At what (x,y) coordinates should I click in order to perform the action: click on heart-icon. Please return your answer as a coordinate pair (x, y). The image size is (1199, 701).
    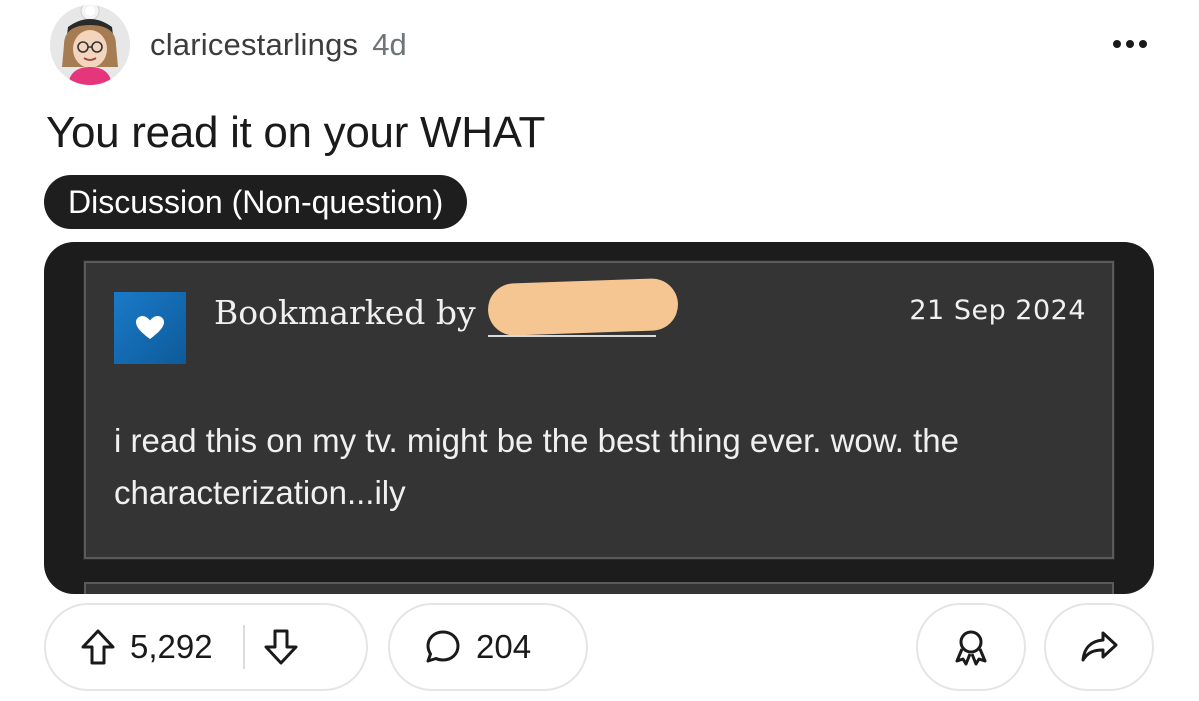
    Looking at the image, I should click on (150, 328).